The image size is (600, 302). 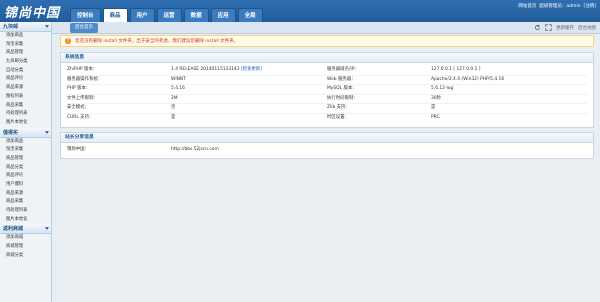 What do you see at coordinates (342, 98) in the screenshot?
I see `info-label: 执行时间限制：` at bounding box center [342, 98].